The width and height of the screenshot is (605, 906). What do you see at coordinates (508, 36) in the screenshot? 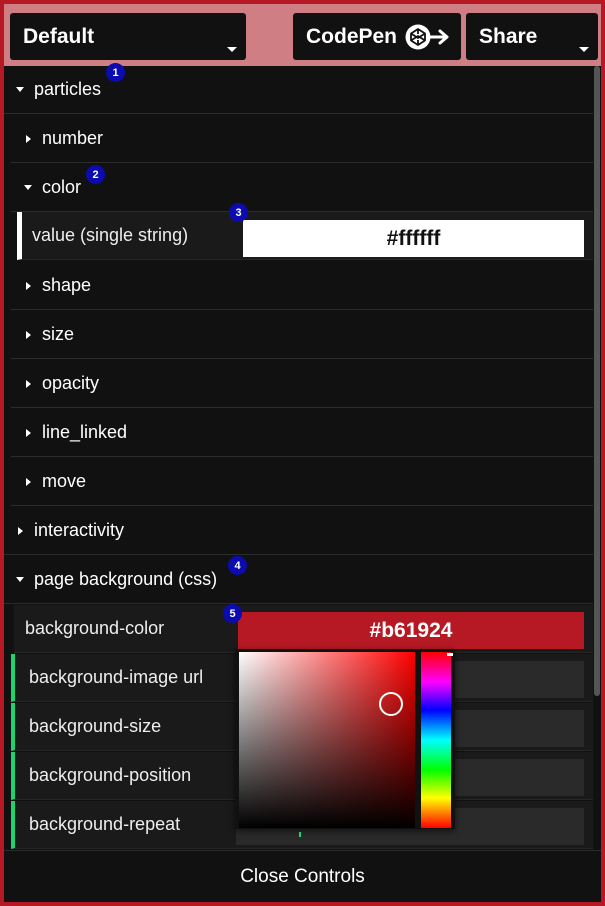
I see `share-label: Share` at bounding box center [508, 36].